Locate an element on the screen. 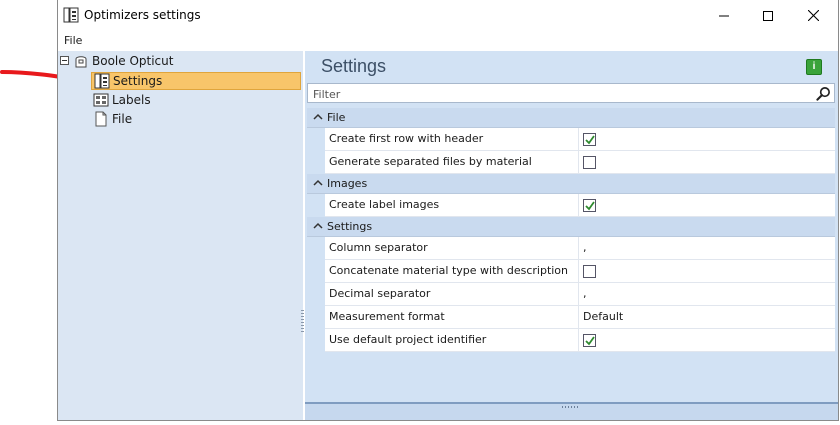 The width and height of the screenshot is (840, 425). maximize-icon is located at coordinates (768, 15).